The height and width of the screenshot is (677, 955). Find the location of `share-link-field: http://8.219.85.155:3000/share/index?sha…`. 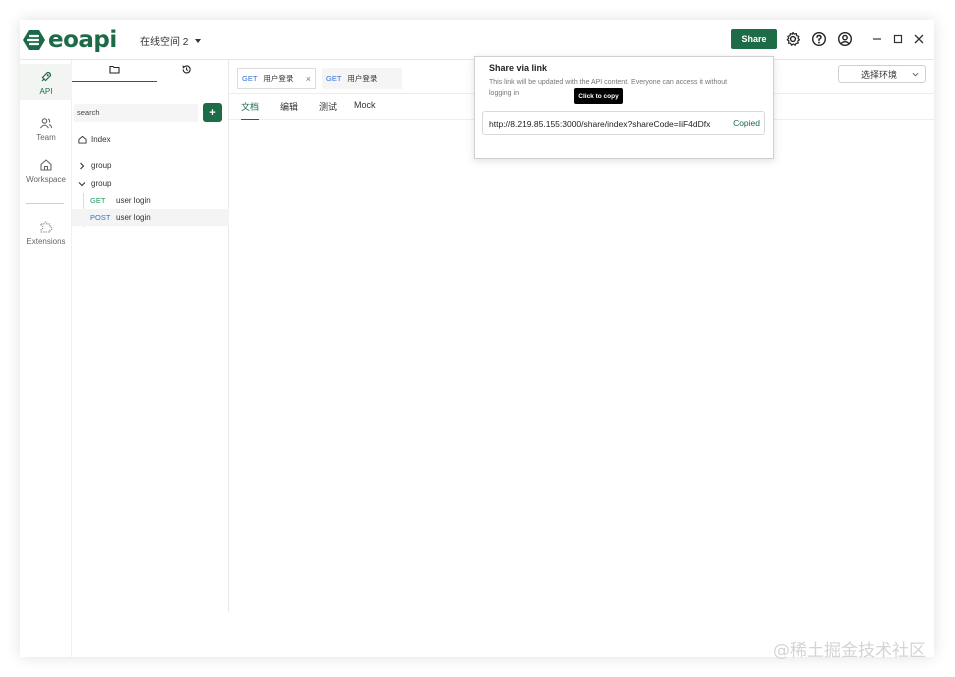

share-link-field: http://8.219.85.155:3000/share/index?sha… is located at coordinates (623, 123).